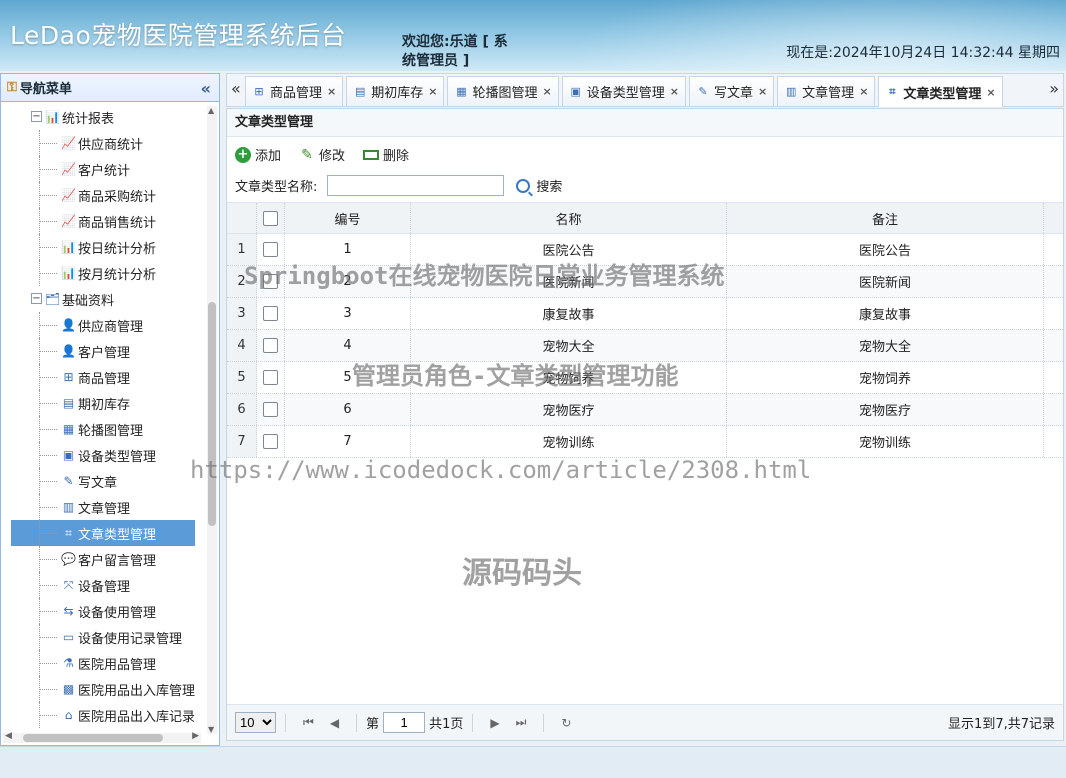 This screenshot has height=778, width=1066. Describe the element at coordinates (110, 88) in the screenshot. I see `sidebar-header: ⚿ 导航菜单 «` at that location.